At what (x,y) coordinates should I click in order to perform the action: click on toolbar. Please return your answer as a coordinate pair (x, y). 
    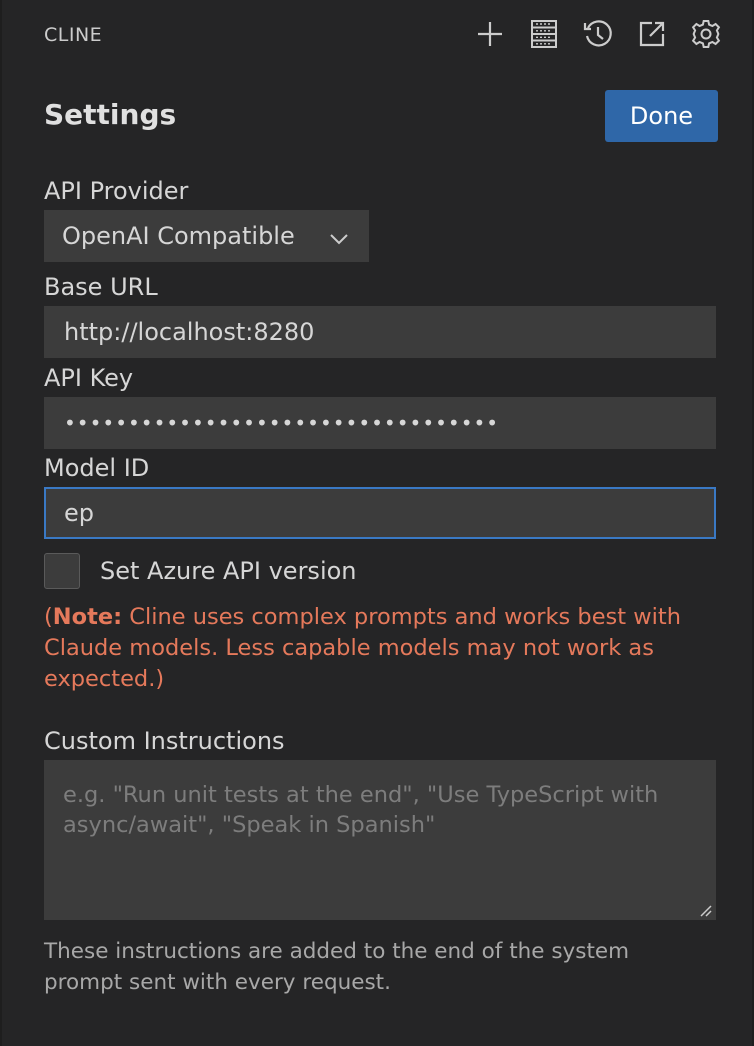
    Looking at the image, I should click on (598, 34).